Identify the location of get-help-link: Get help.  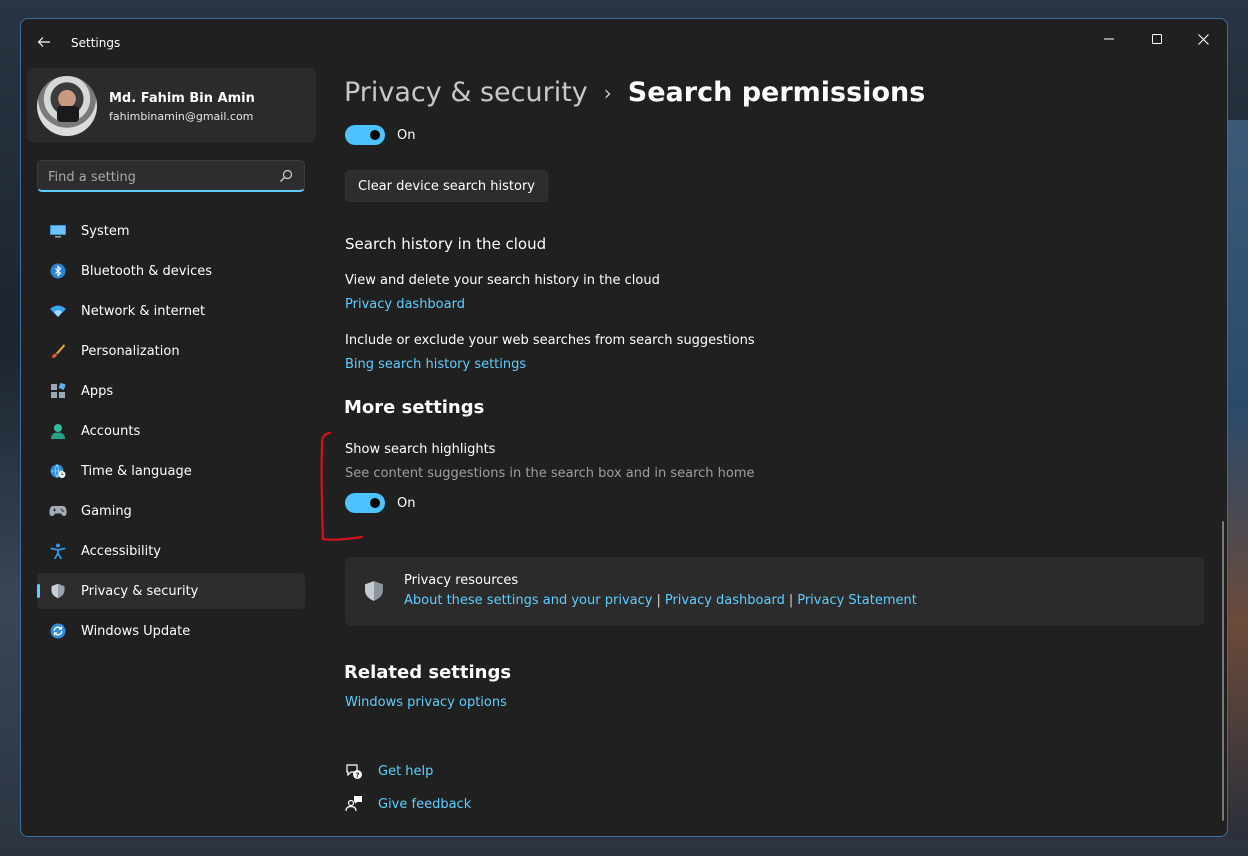
(405, 771).